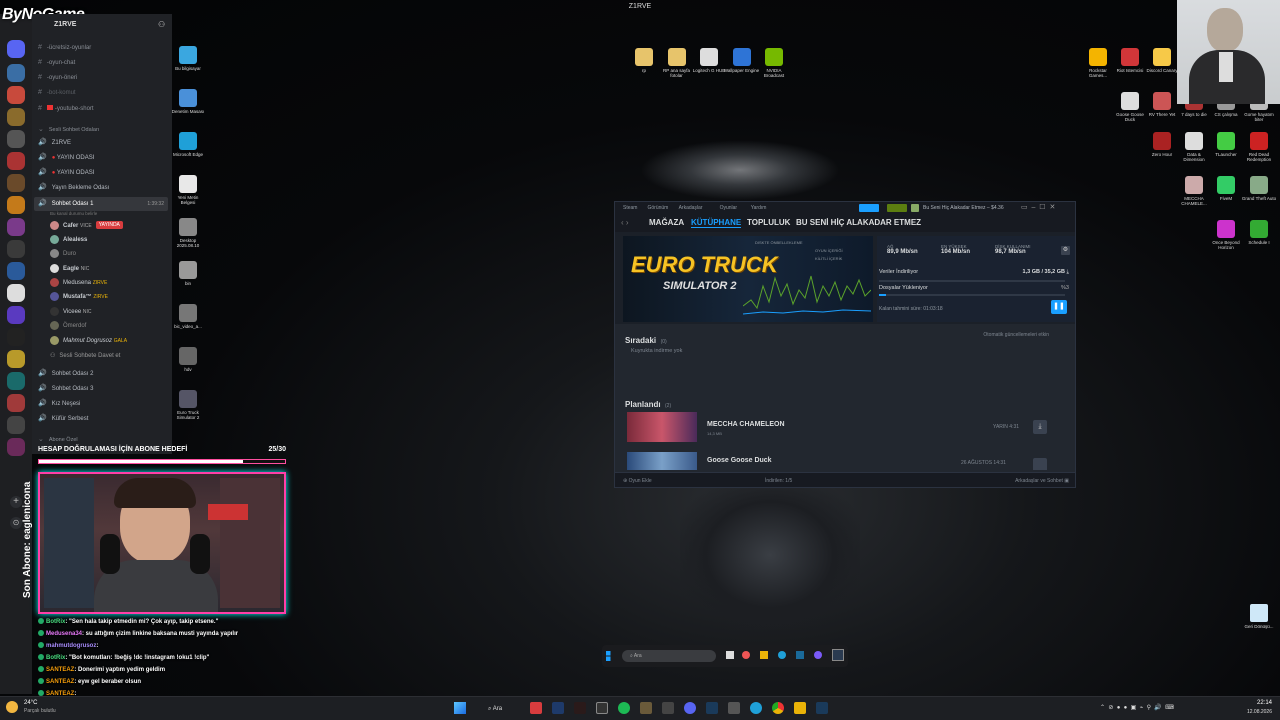 Image resolution: width=1280 pixels, height=720 pixels. Describe the element at coordinates (1162, 104) in the screenshot. I see `desktop-icon: RV There Yet` at that location.